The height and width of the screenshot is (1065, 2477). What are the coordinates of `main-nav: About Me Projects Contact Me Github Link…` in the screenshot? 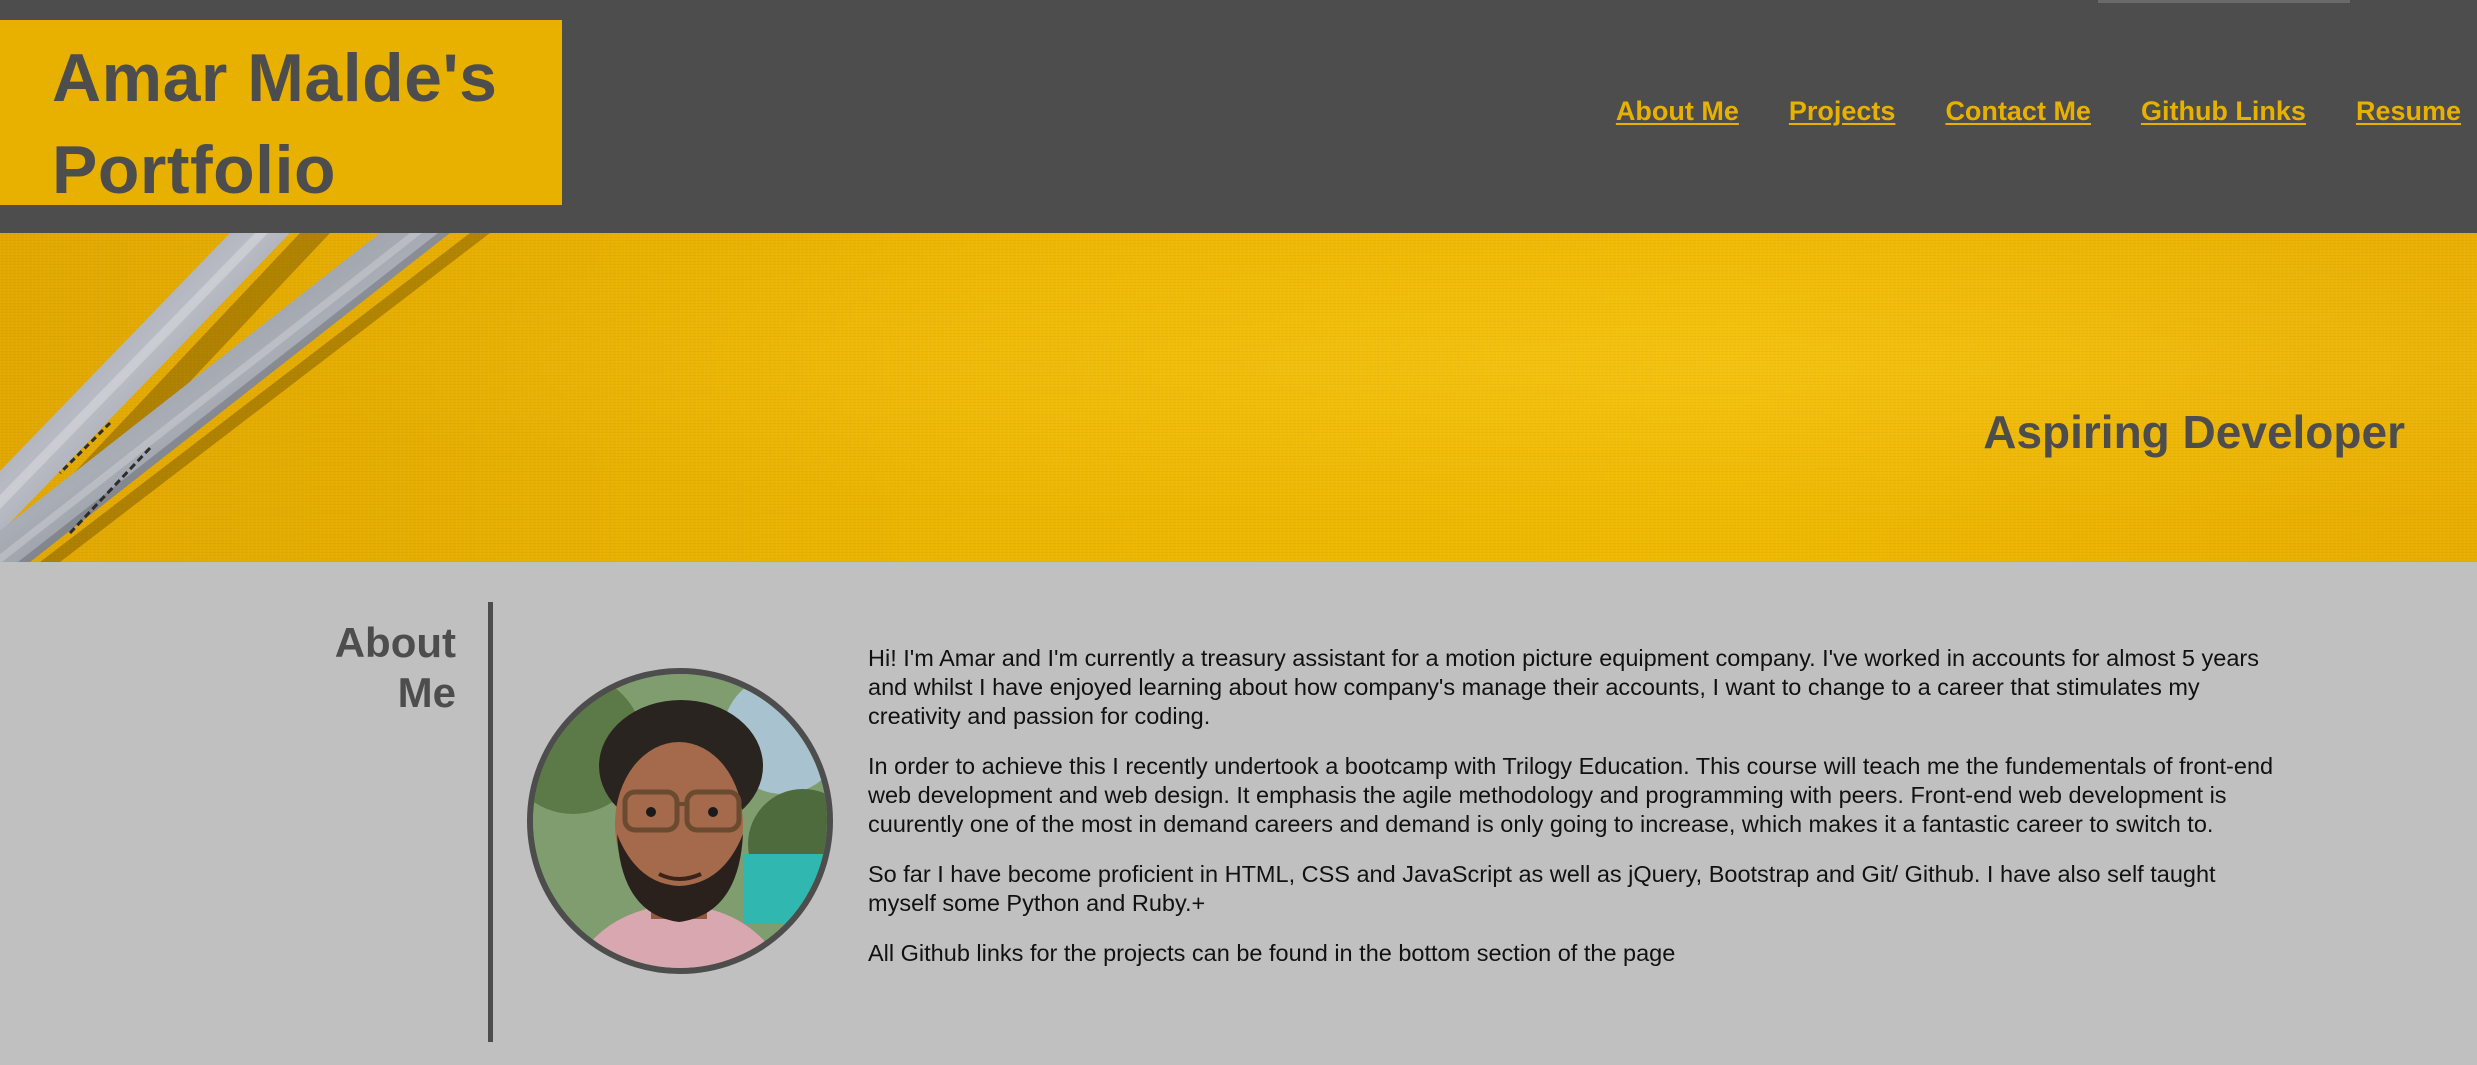 It's located at (2038, 111).